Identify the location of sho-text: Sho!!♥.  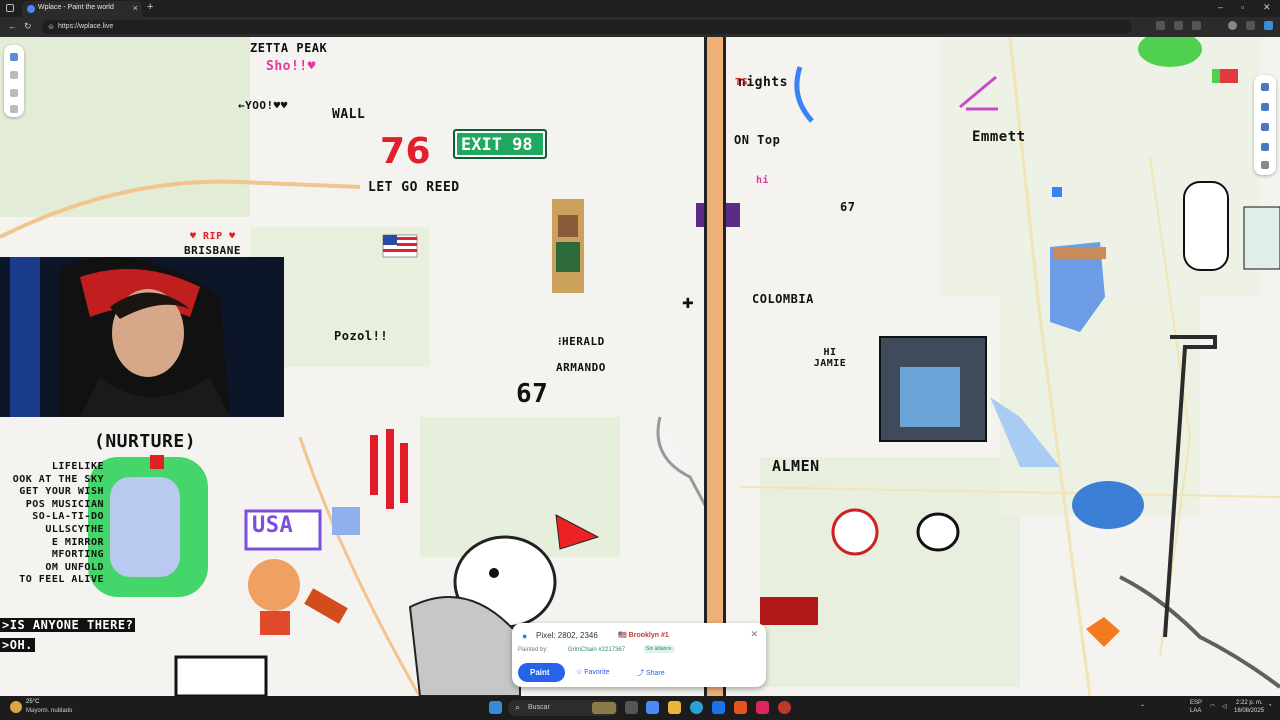
(291, 66).